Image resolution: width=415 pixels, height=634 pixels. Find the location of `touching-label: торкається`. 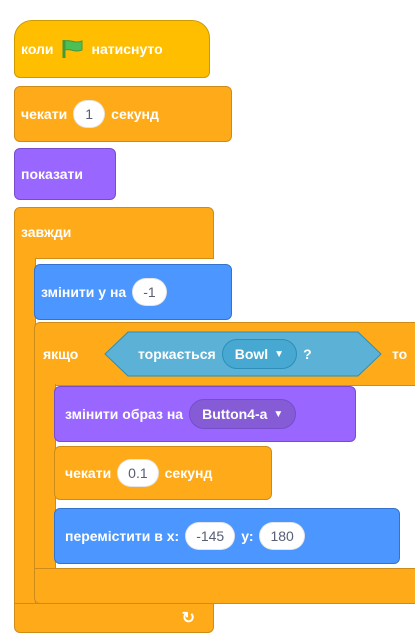

touching-label: торкається is located at coordinates (177, 354).